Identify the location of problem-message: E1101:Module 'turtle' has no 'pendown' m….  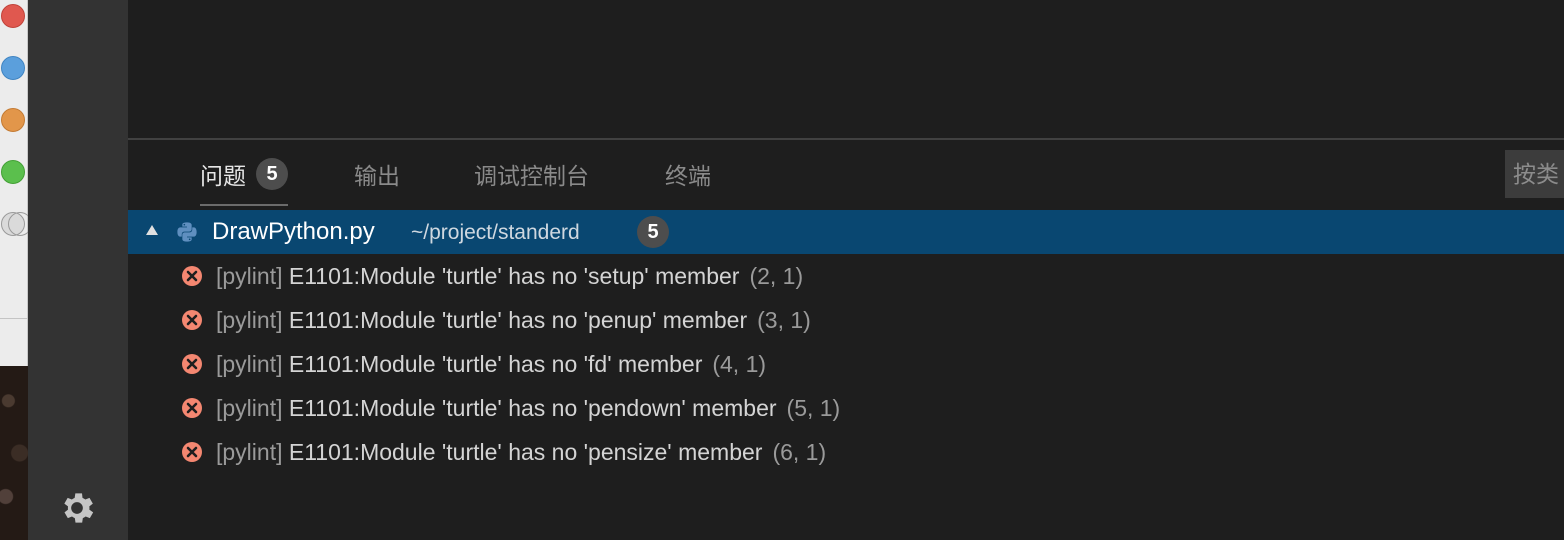
(532, 407).